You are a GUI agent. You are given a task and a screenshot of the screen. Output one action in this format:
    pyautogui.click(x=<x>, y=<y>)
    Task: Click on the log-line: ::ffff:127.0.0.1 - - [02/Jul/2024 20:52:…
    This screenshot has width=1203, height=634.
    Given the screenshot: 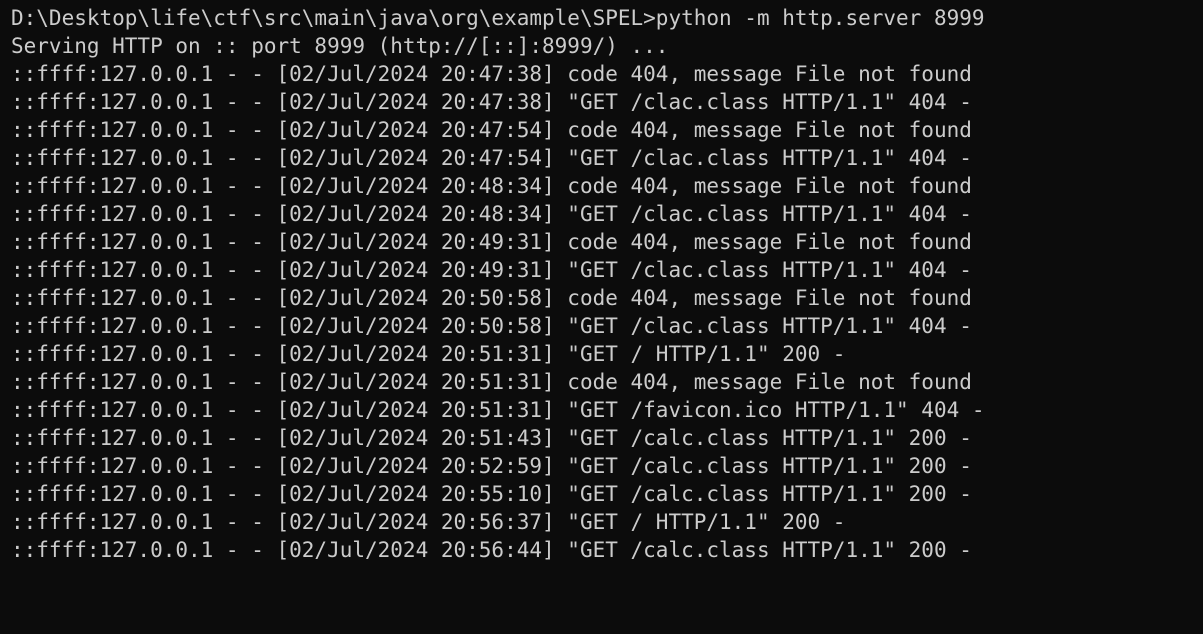 What is the action you would take?
    pyautogui.click(x=491, y=466)
    